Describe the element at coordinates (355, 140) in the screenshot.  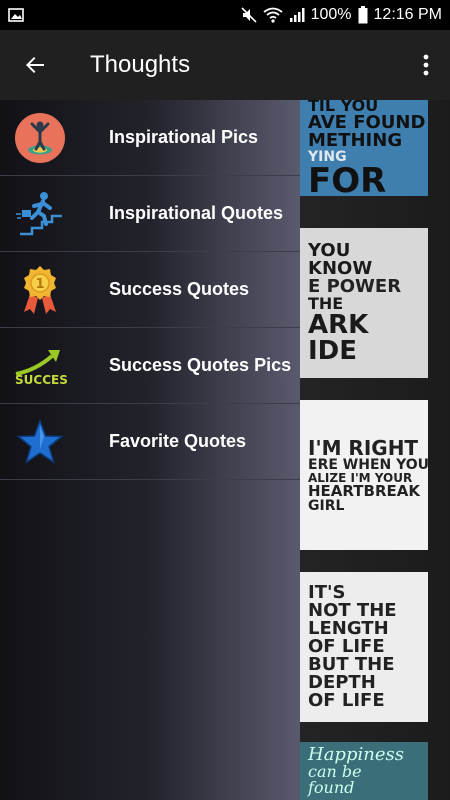
I see `quote-pic-text: METHING` at that location.